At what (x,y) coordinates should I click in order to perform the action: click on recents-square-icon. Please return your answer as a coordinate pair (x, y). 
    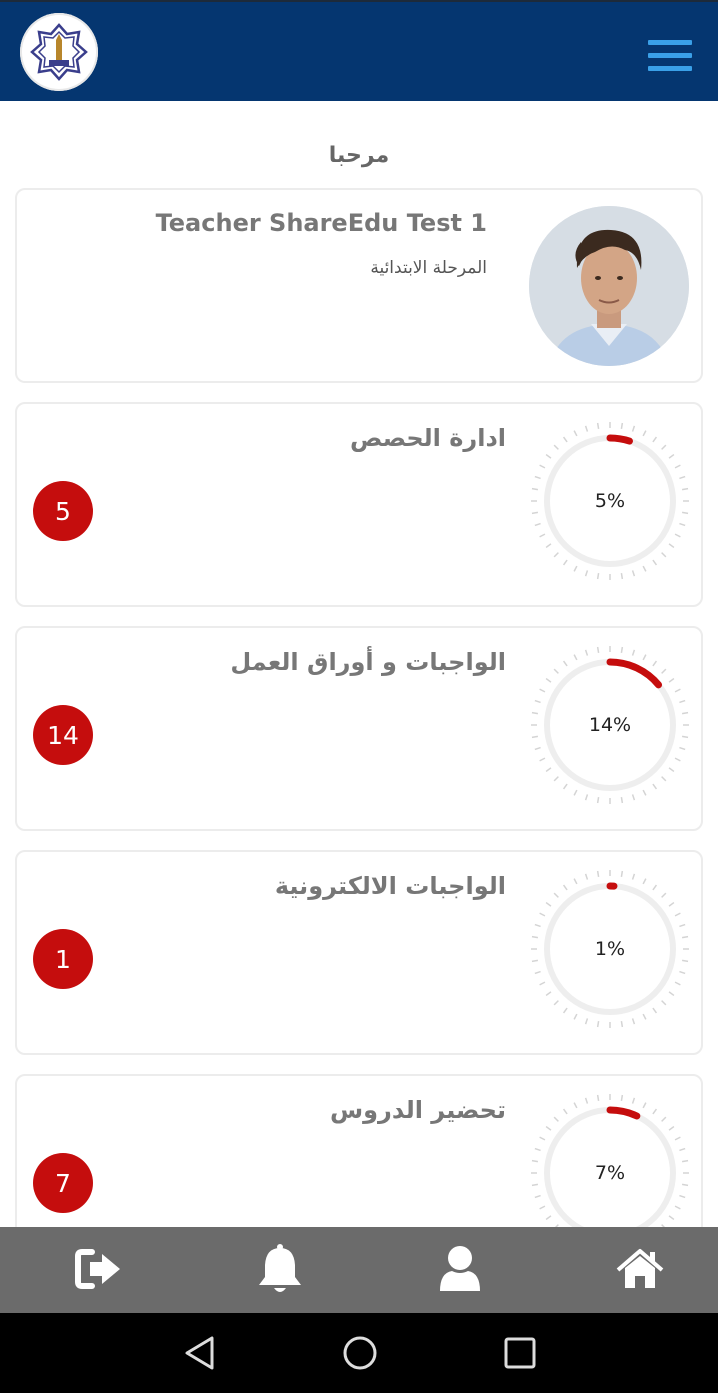
    Looking at the image, I should click on (520, 1353).